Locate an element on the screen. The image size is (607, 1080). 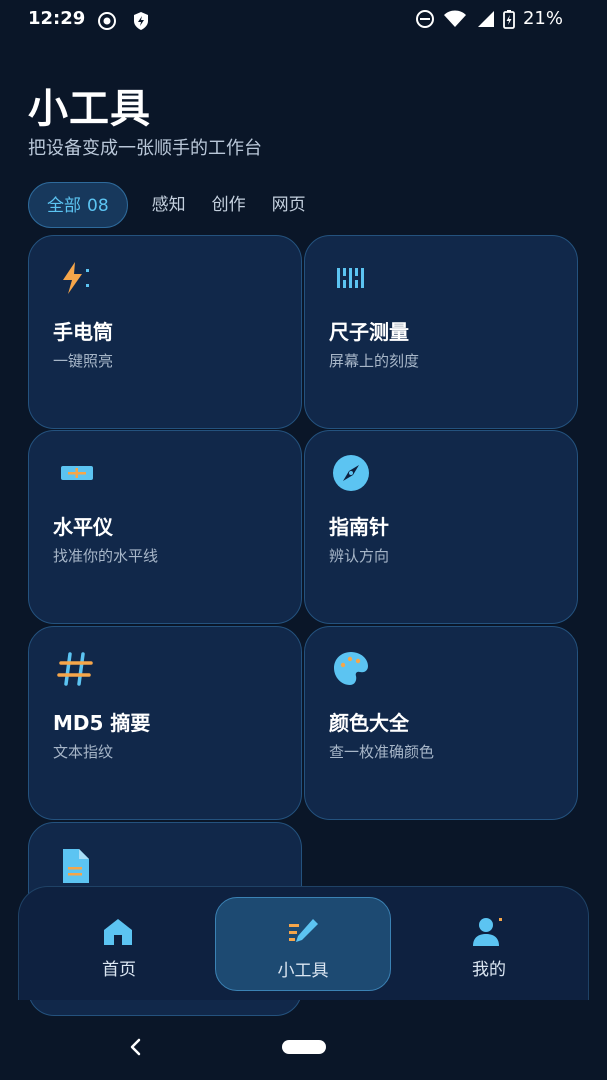
tool-card-desc: 找准你的水平线 is located at coordinates (106, 556).